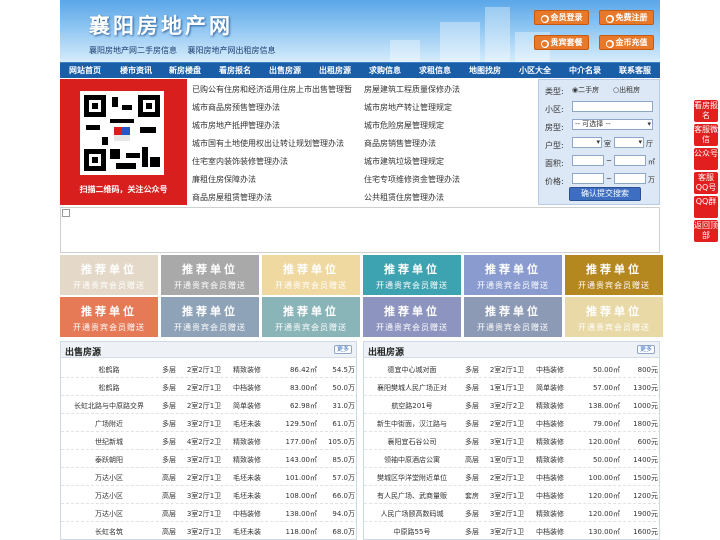 The height and width of the screenshot is (540, 720). What do you see at coordinates (208, 495) in the screenshot?
I see `listing-row: 万达小区 高层 3室2厅1卫 毛坯未装 108.00㎡ 66.0万` at bounding box center [208, 495].